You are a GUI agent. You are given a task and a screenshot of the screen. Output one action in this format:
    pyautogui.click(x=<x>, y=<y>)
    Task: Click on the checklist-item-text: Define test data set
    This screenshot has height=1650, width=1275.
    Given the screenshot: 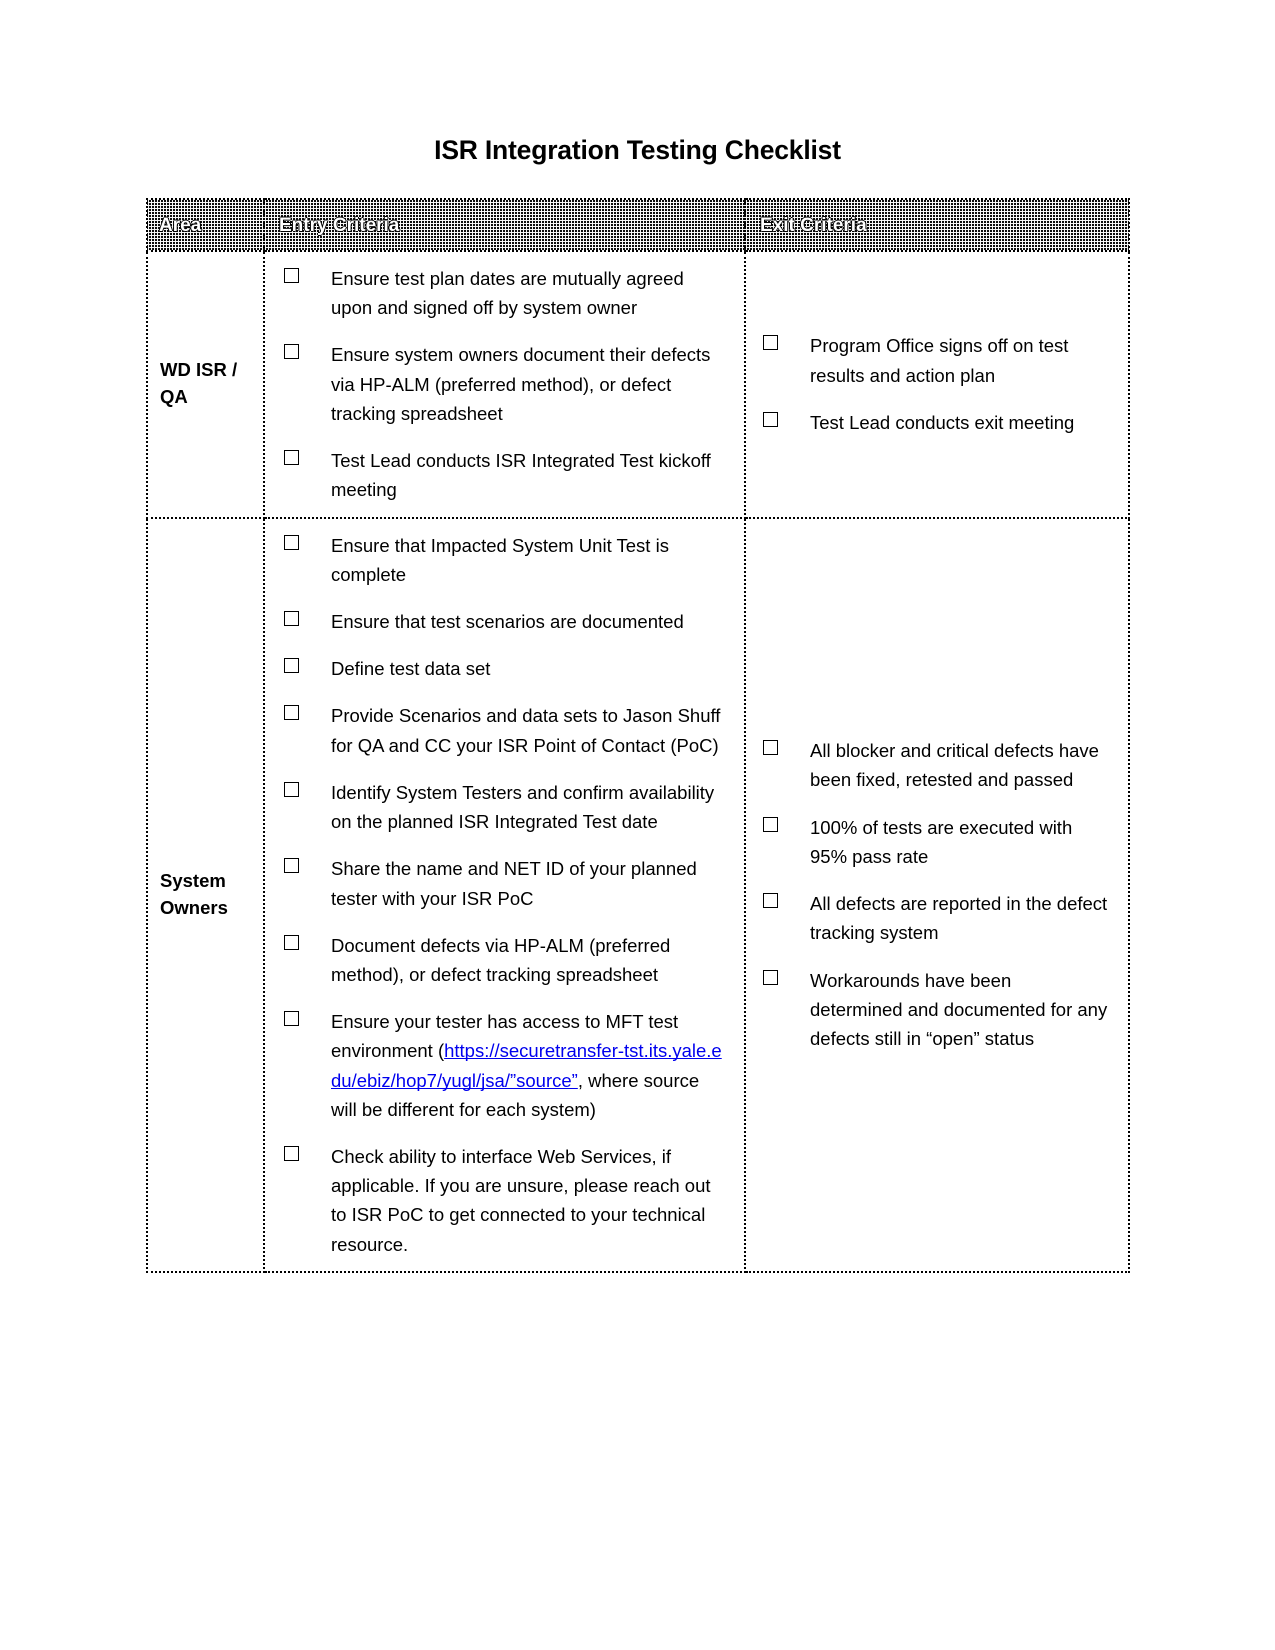 What is the action you would take?
    pyautogui.click(x=411, y=669)
    